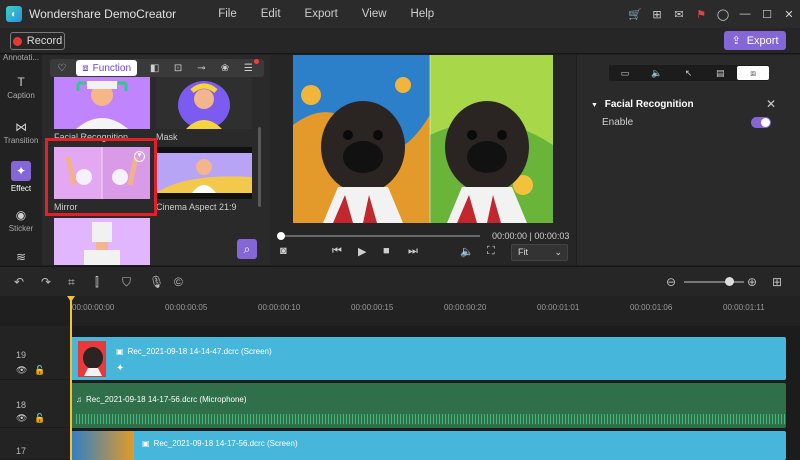 The height and width of the screenshot is (460, 800). Describe the element at coordinates (413, 251) in the screenshot. I see `skip-forward-icon: ⏭` at that location.